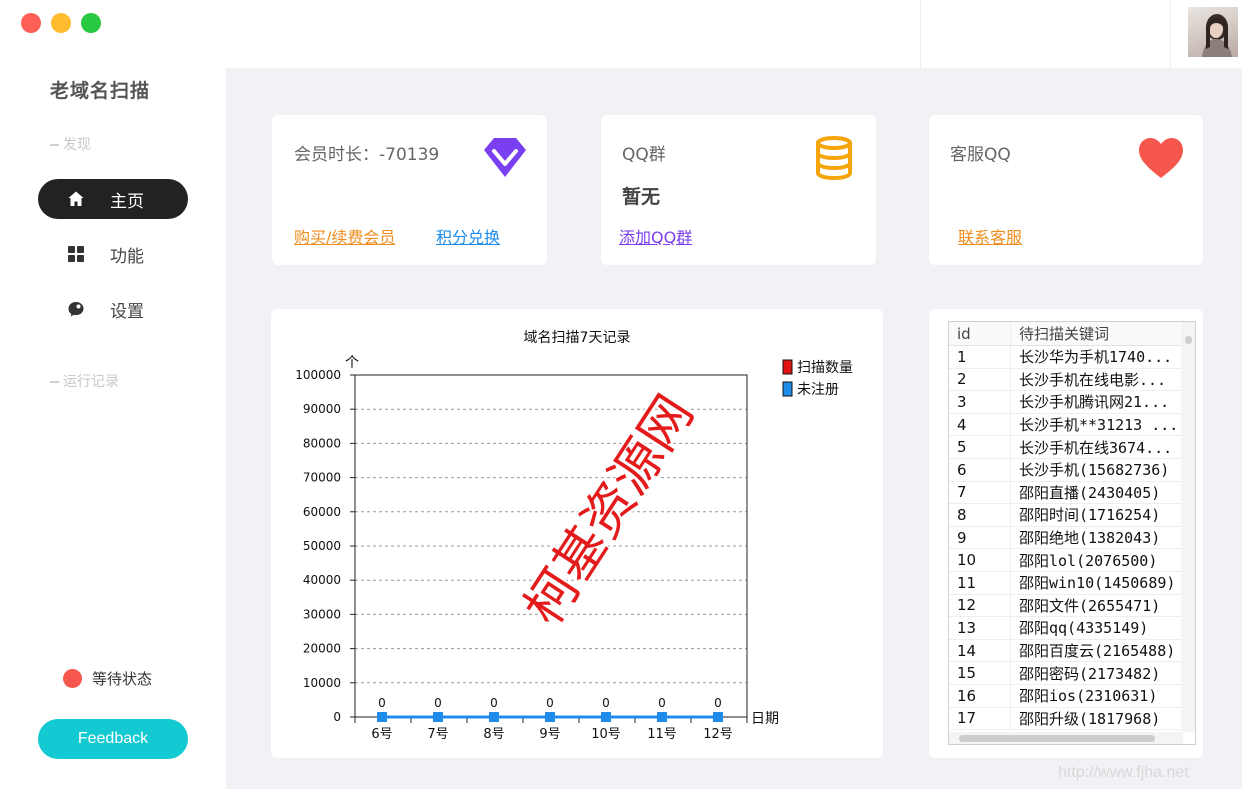  What do you see at coordinates (1090, 492) in the screenshot?
I see `cell-keyword: 邵阳直播(2430405)` at bounding box center [1090, 492].